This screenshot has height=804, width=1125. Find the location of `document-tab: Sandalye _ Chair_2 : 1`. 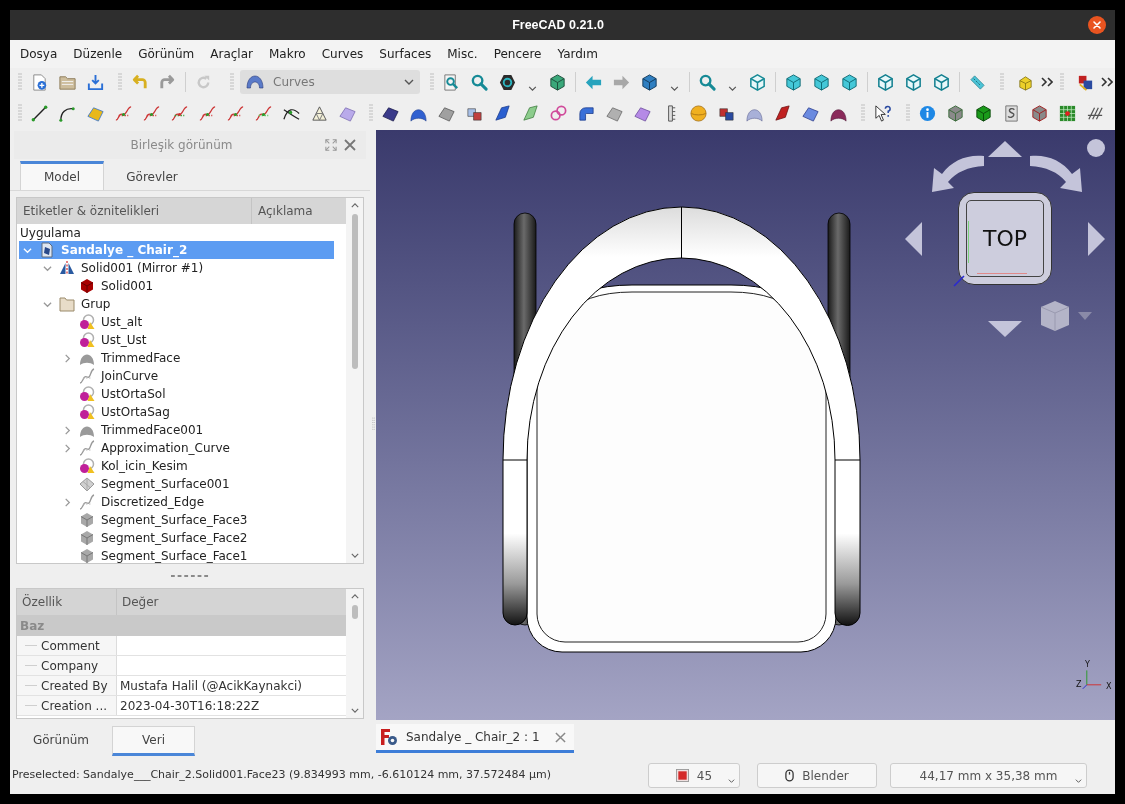

document-tab: Sandalye _ Chair_2 : 1 is located at coordinates (475, 738).